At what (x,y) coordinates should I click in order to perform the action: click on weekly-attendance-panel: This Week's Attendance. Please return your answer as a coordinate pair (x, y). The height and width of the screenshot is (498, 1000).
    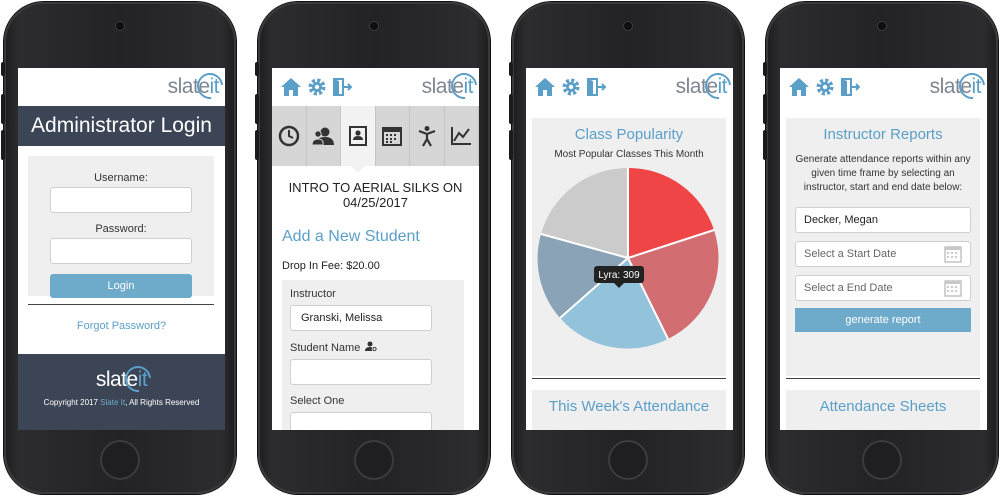
    Looking at the image, I should click on (629, 410).